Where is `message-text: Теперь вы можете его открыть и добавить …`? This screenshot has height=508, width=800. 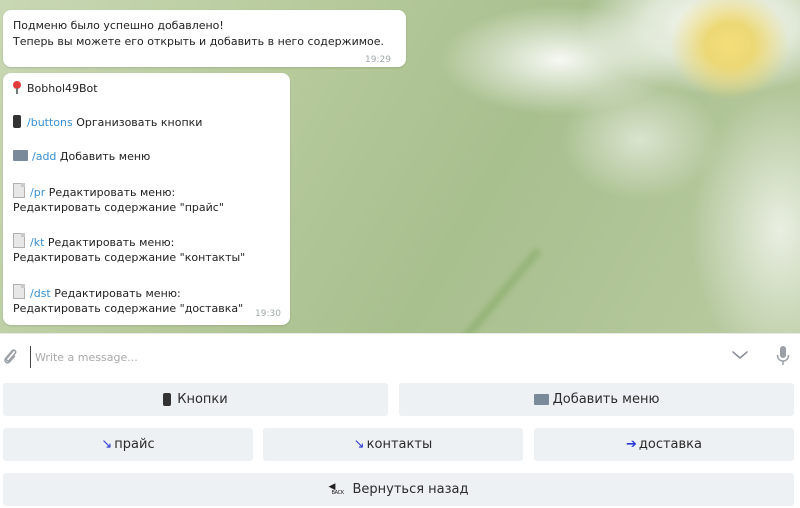 message-text: Теперь вы можете его открыть и добавить … is located at coordinates (199, 41).